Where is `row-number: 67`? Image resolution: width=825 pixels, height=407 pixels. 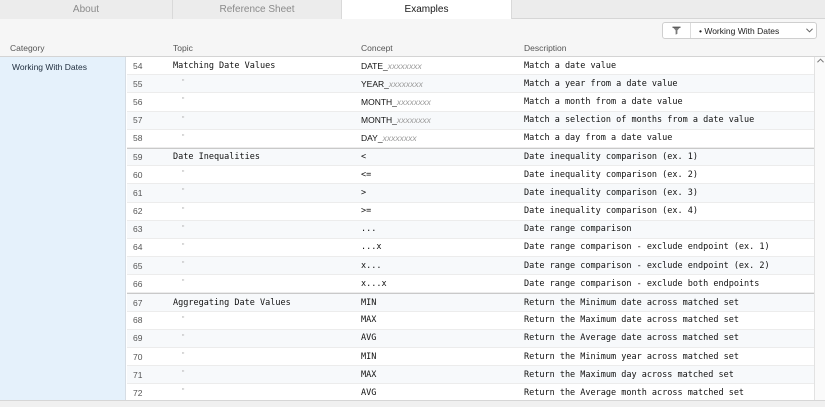 row-number: 67 is located at coordinates (138, 302).